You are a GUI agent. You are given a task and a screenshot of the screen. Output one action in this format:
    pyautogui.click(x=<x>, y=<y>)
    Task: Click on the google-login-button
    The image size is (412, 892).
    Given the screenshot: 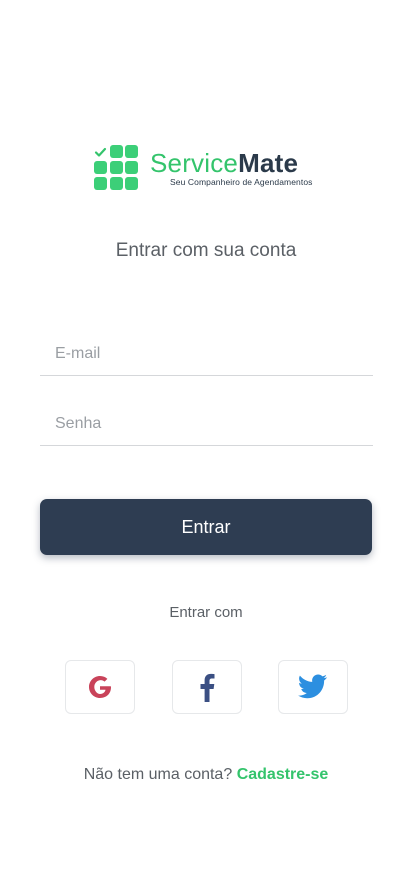 What is the action you would take?
    pyautogui.click(x=100, y=687)
    